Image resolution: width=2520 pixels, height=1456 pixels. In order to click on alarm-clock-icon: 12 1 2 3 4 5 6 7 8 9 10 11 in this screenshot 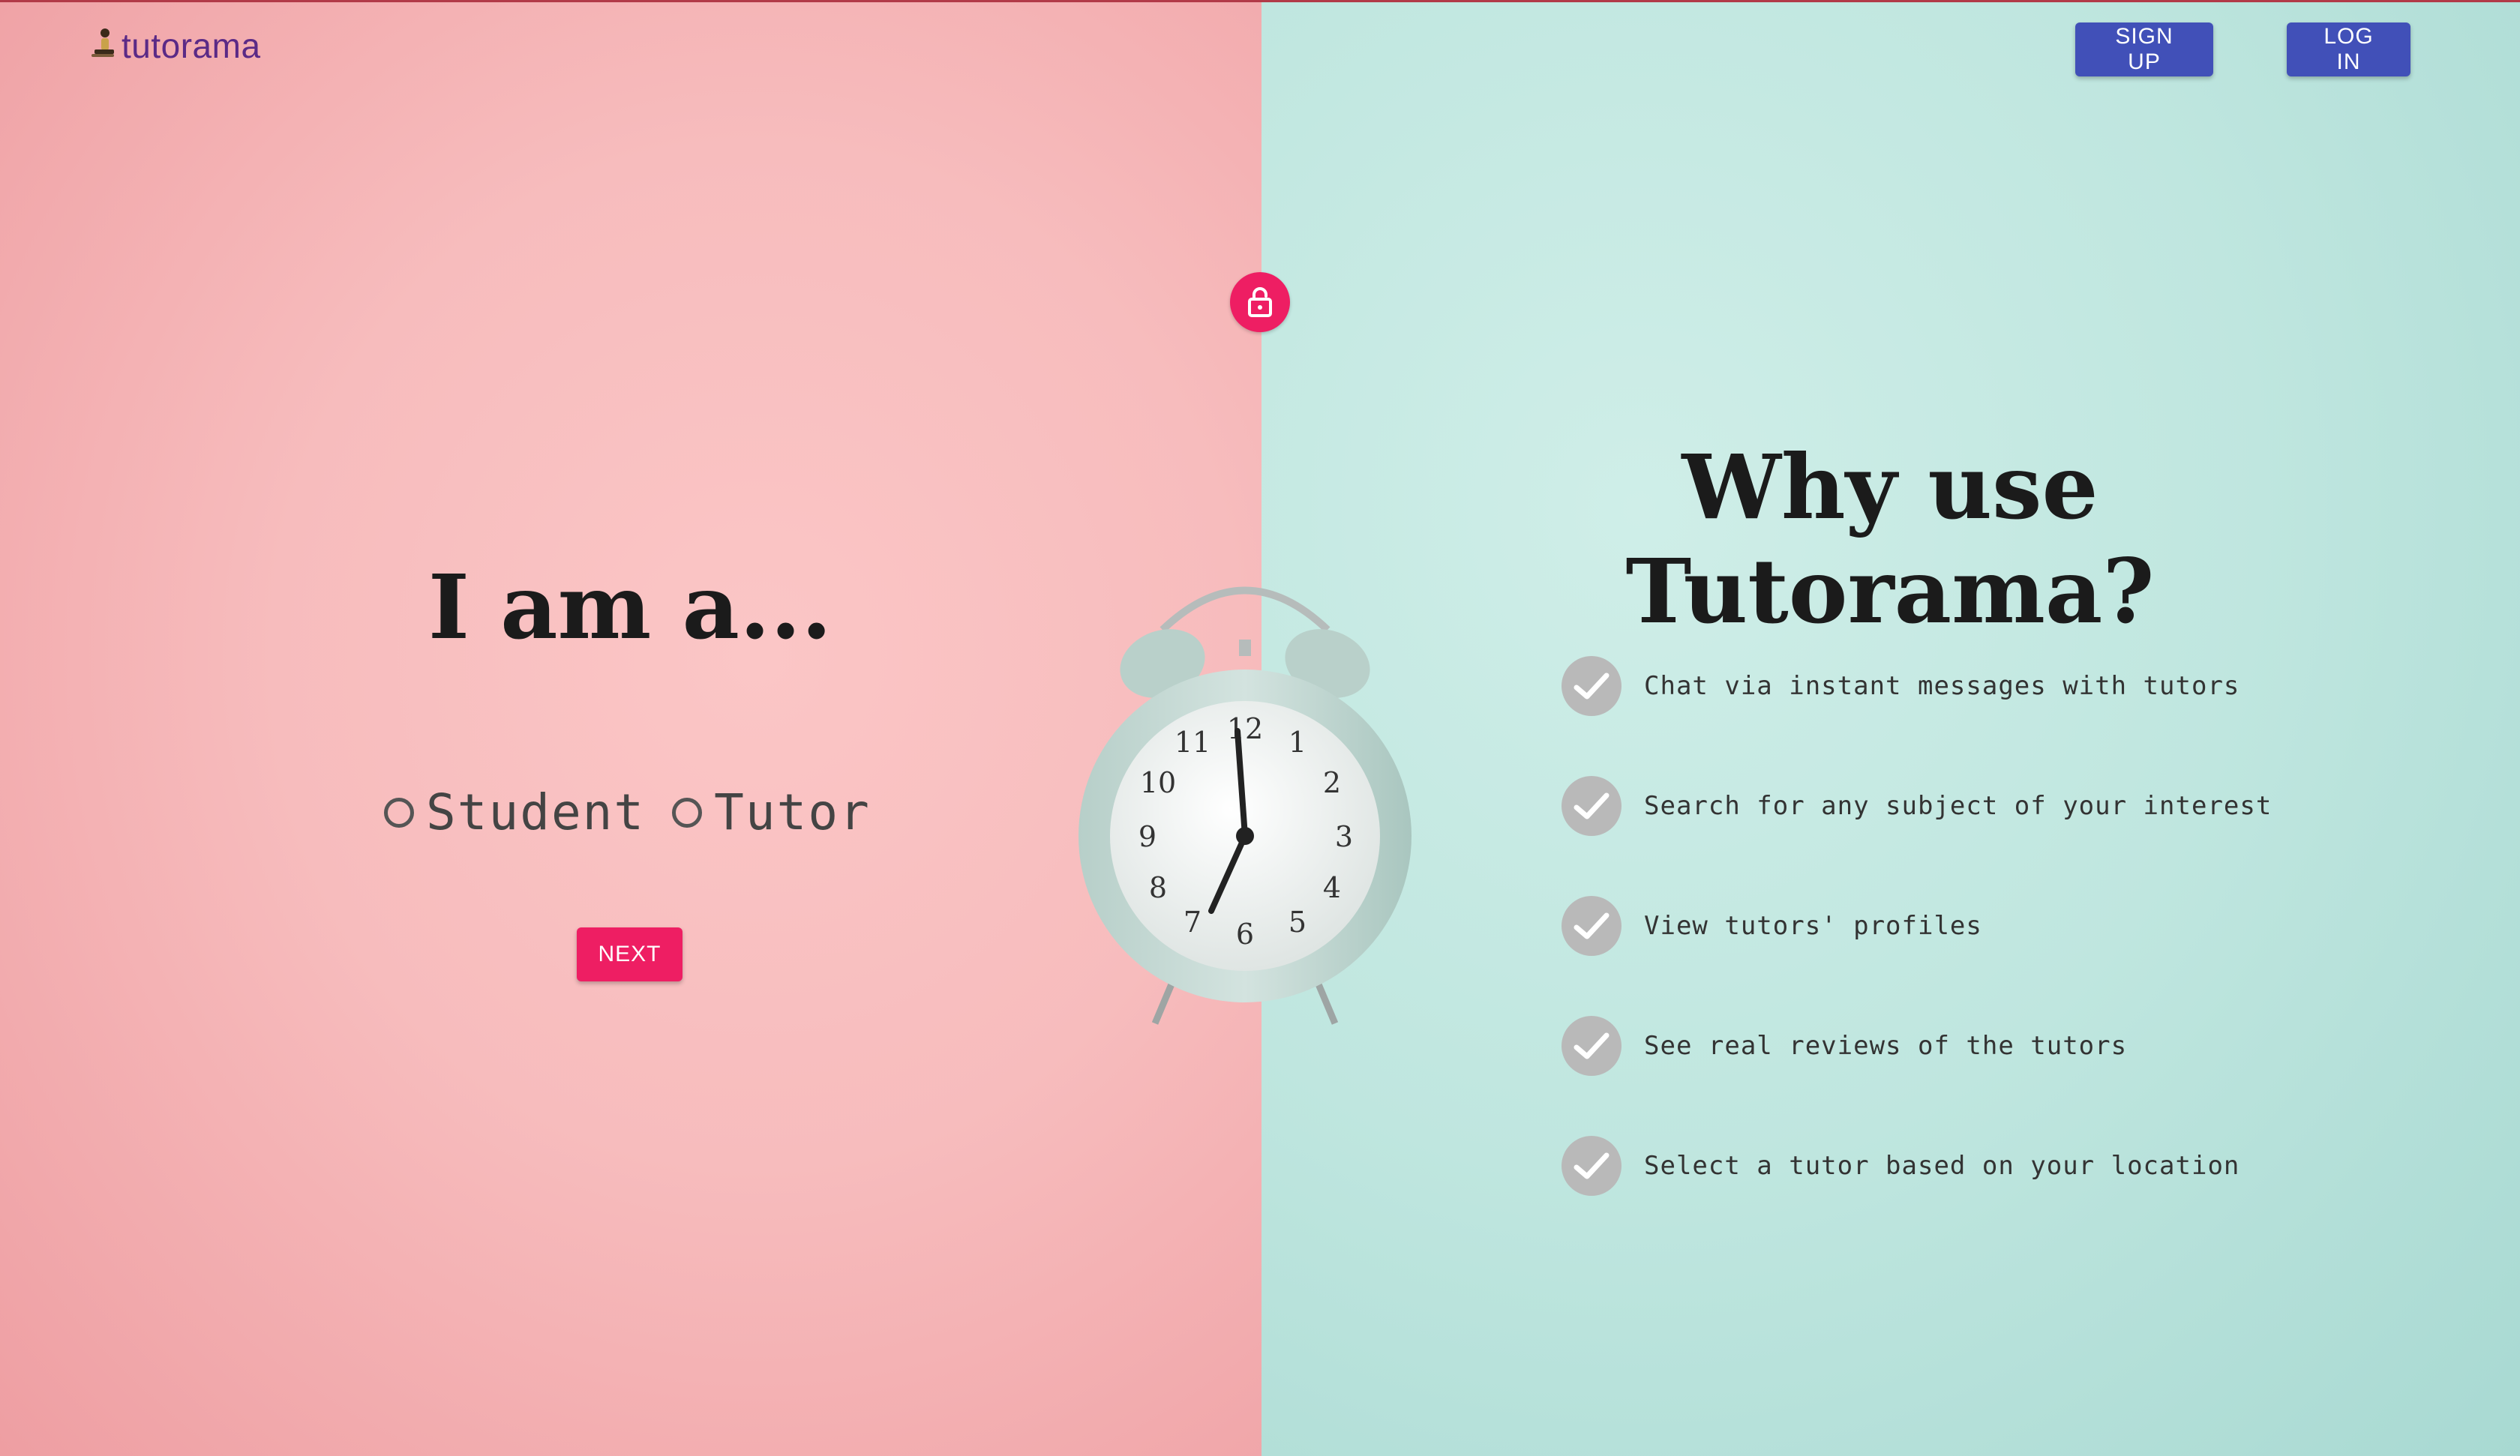, I will do `click(1245, 805)`.